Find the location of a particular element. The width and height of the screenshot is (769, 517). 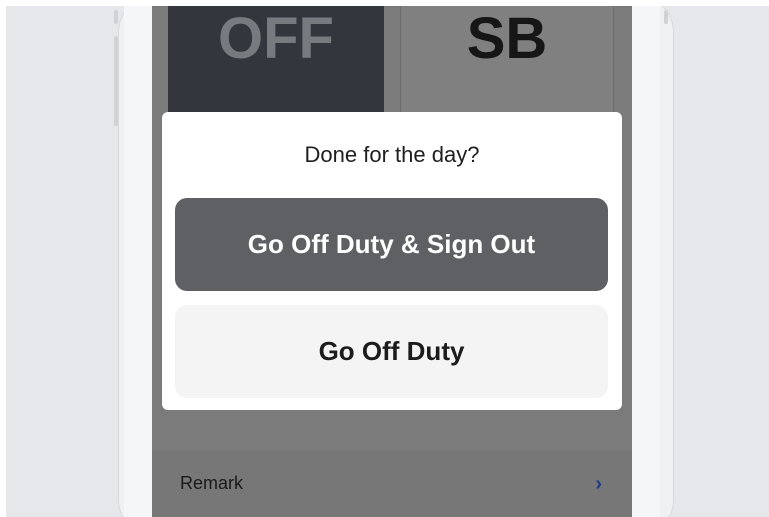

remark-row: Remark › is located at coordinates (392, 483).